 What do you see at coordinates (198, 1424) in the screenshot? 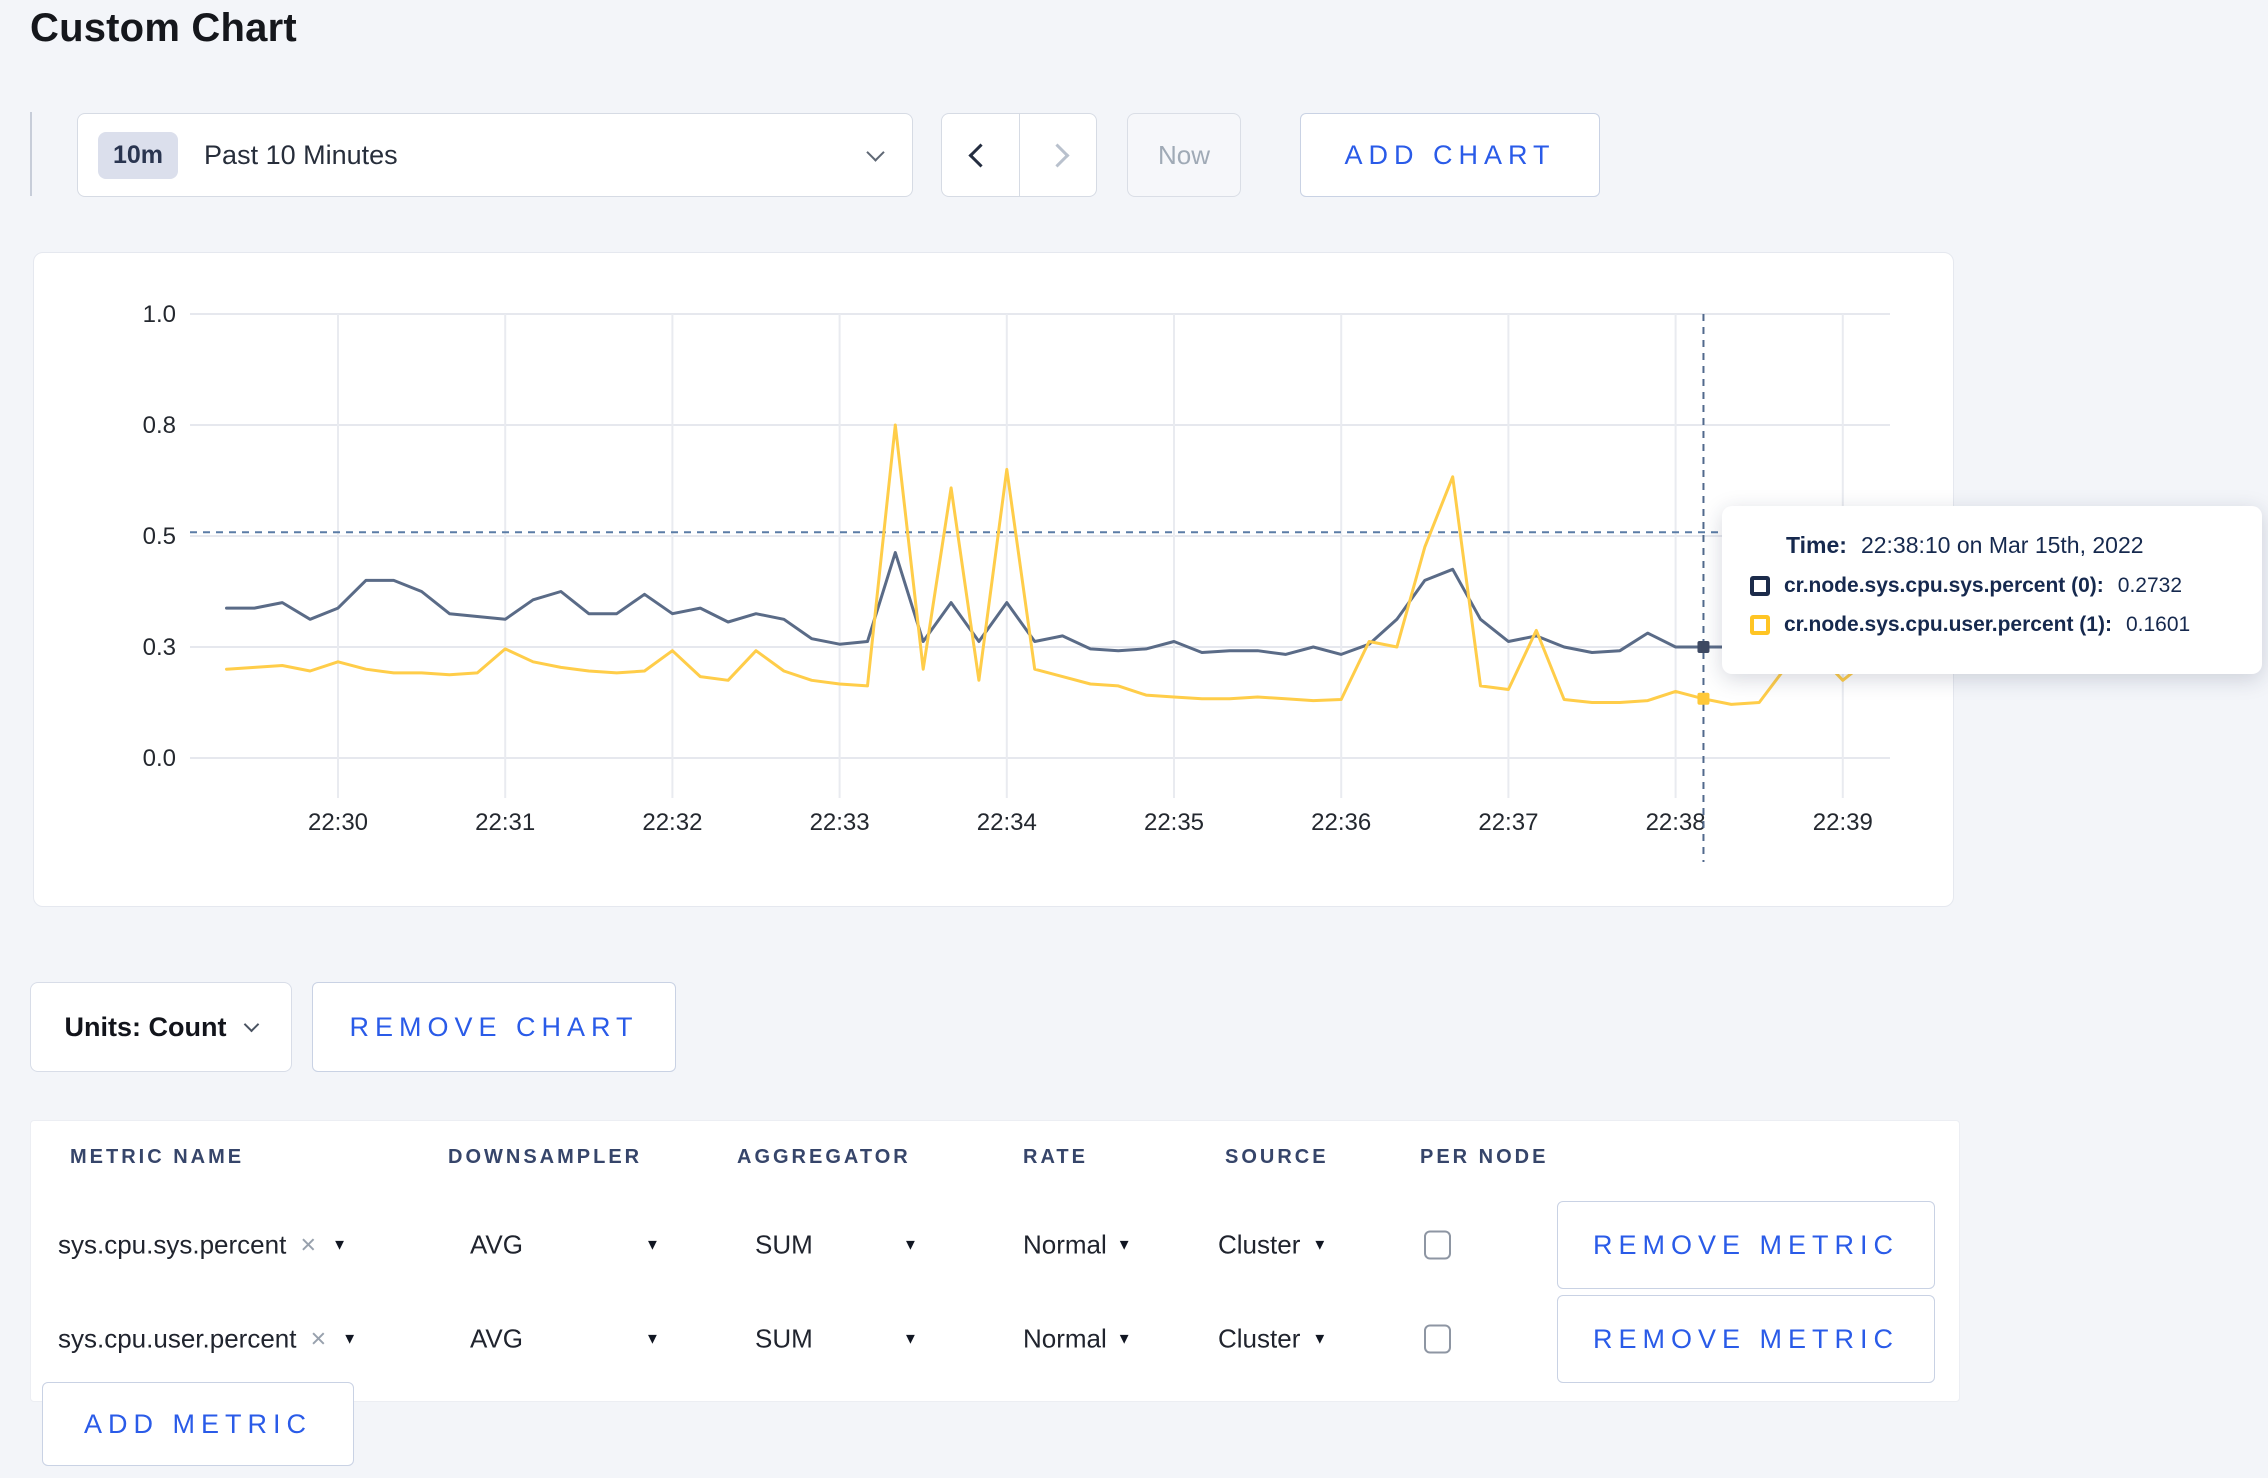
I see `add-metric-button: ADD METRIC` at bounding box center [198, 1424].